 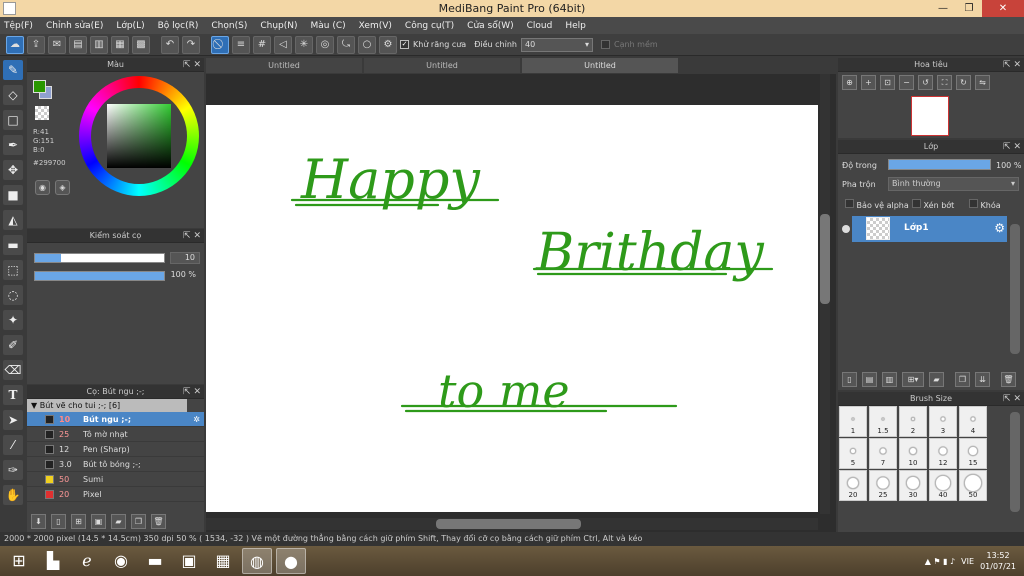 I want to click on layer-scrollbar, so click(x=1015, y=289).